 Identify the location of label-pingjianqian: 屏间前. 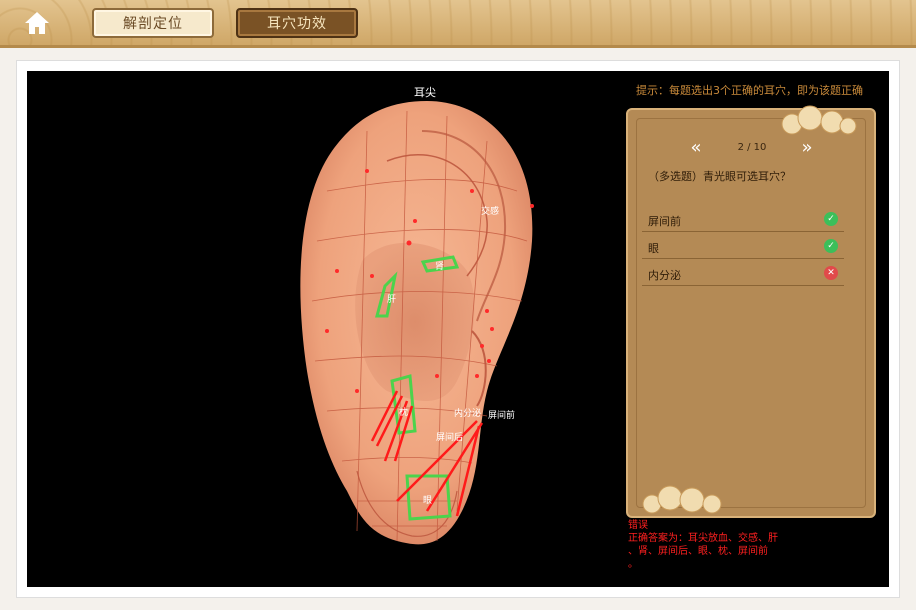
(502, 416).